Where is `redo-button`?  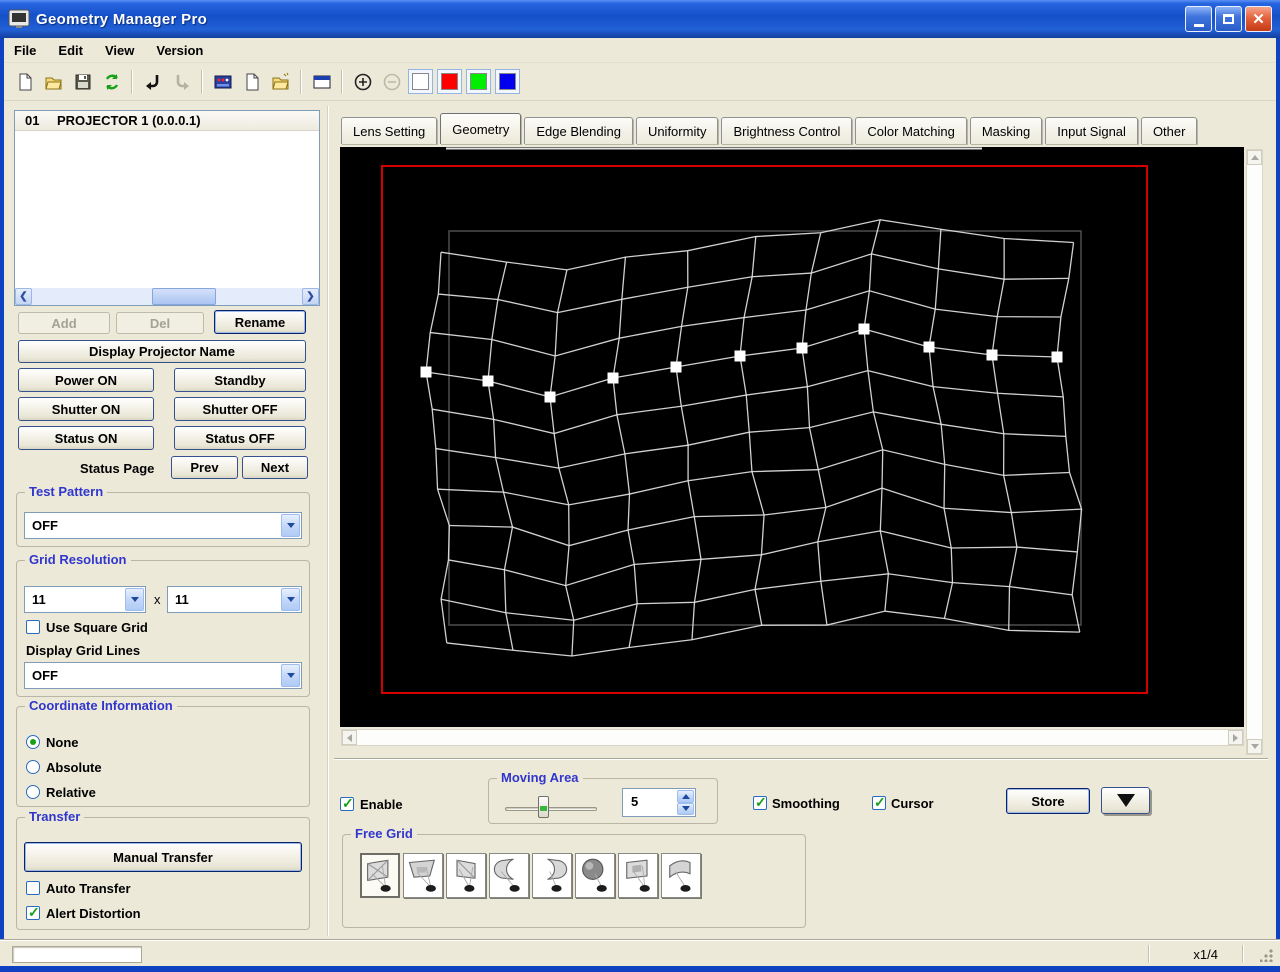 redo-button is located at coordinates (181, 81).